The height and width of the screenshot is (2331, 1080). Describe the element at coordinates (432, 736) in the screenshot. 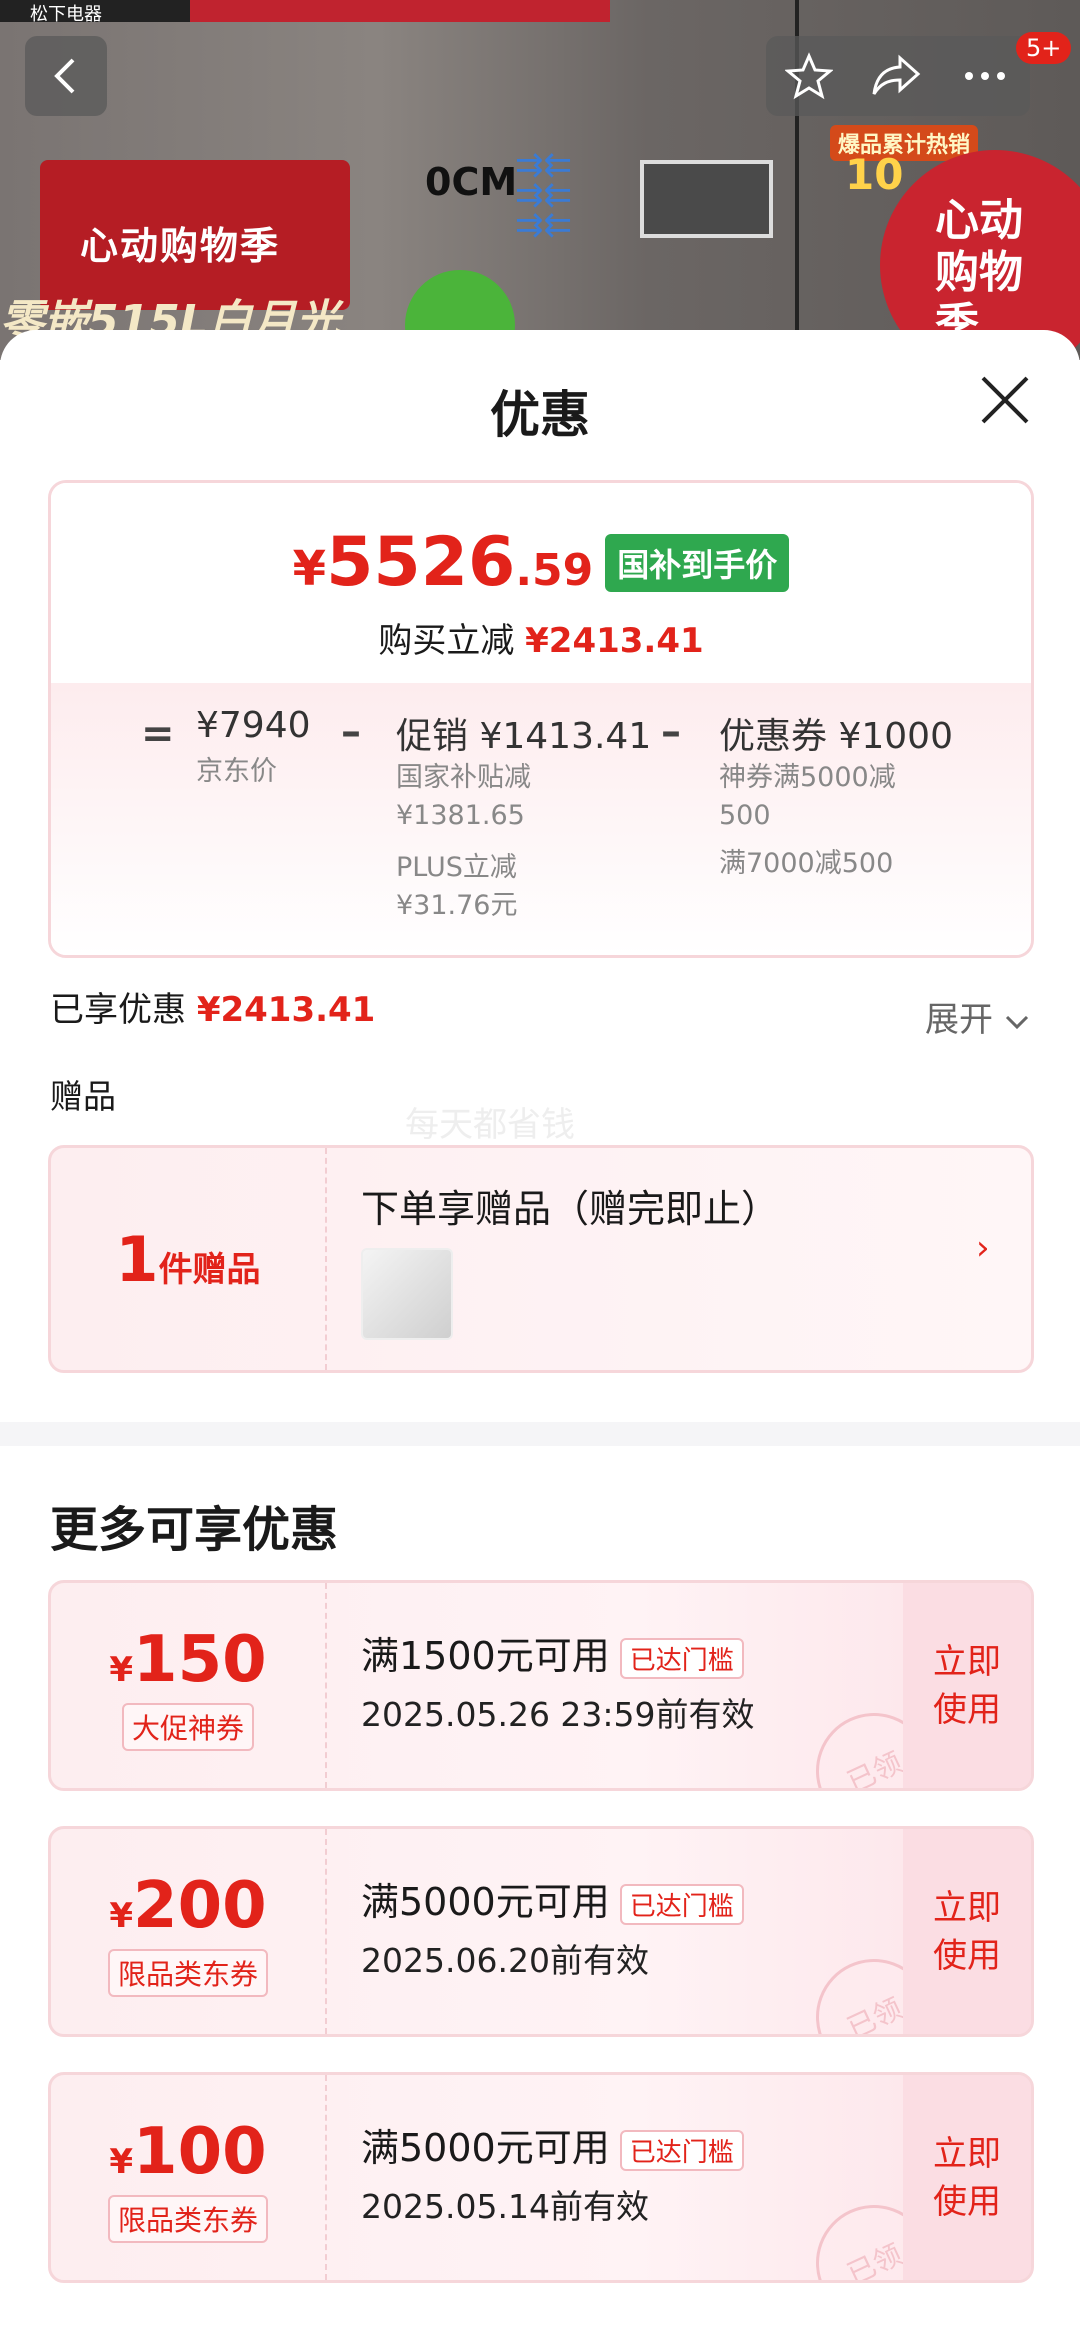

I see `promo-label: 促销` at that location.